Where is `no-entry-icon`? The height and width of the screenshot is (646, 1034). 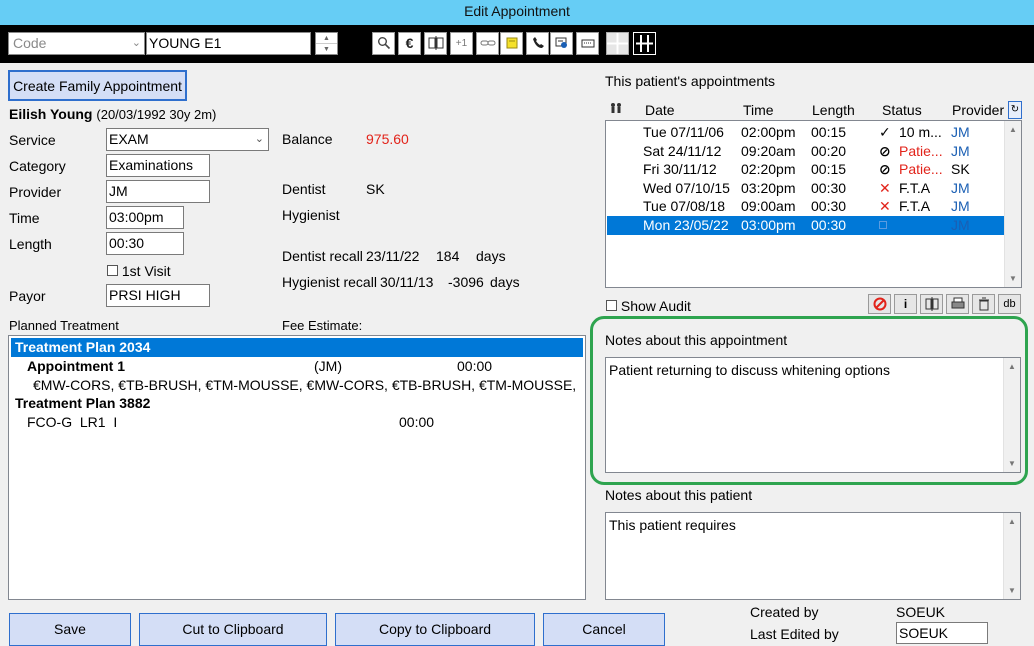
no-entry-icon is located at coordinates (879, 304).